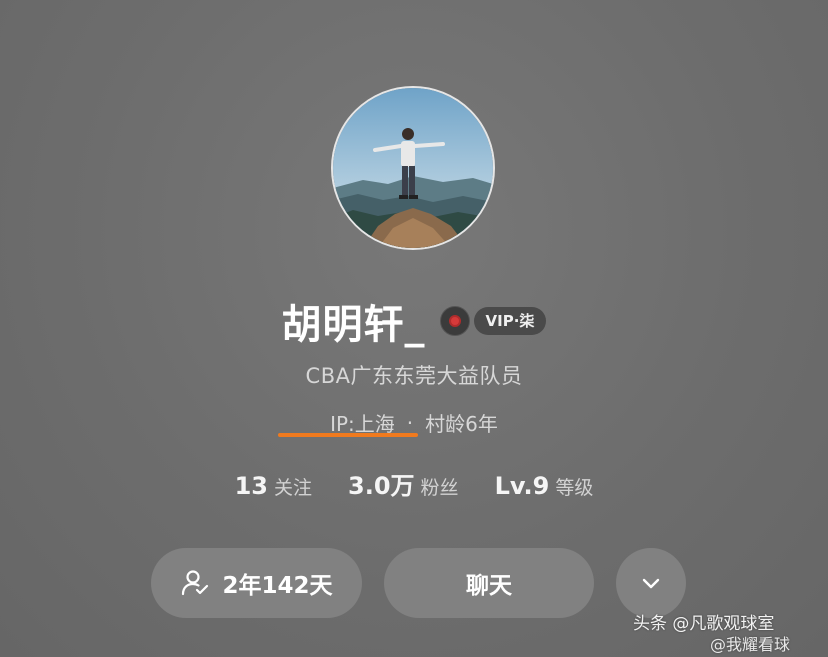  What do you see at coordinates (251, 486) in the screenshot?
I see `stat-value: 13` at bounding box center [251, 486].